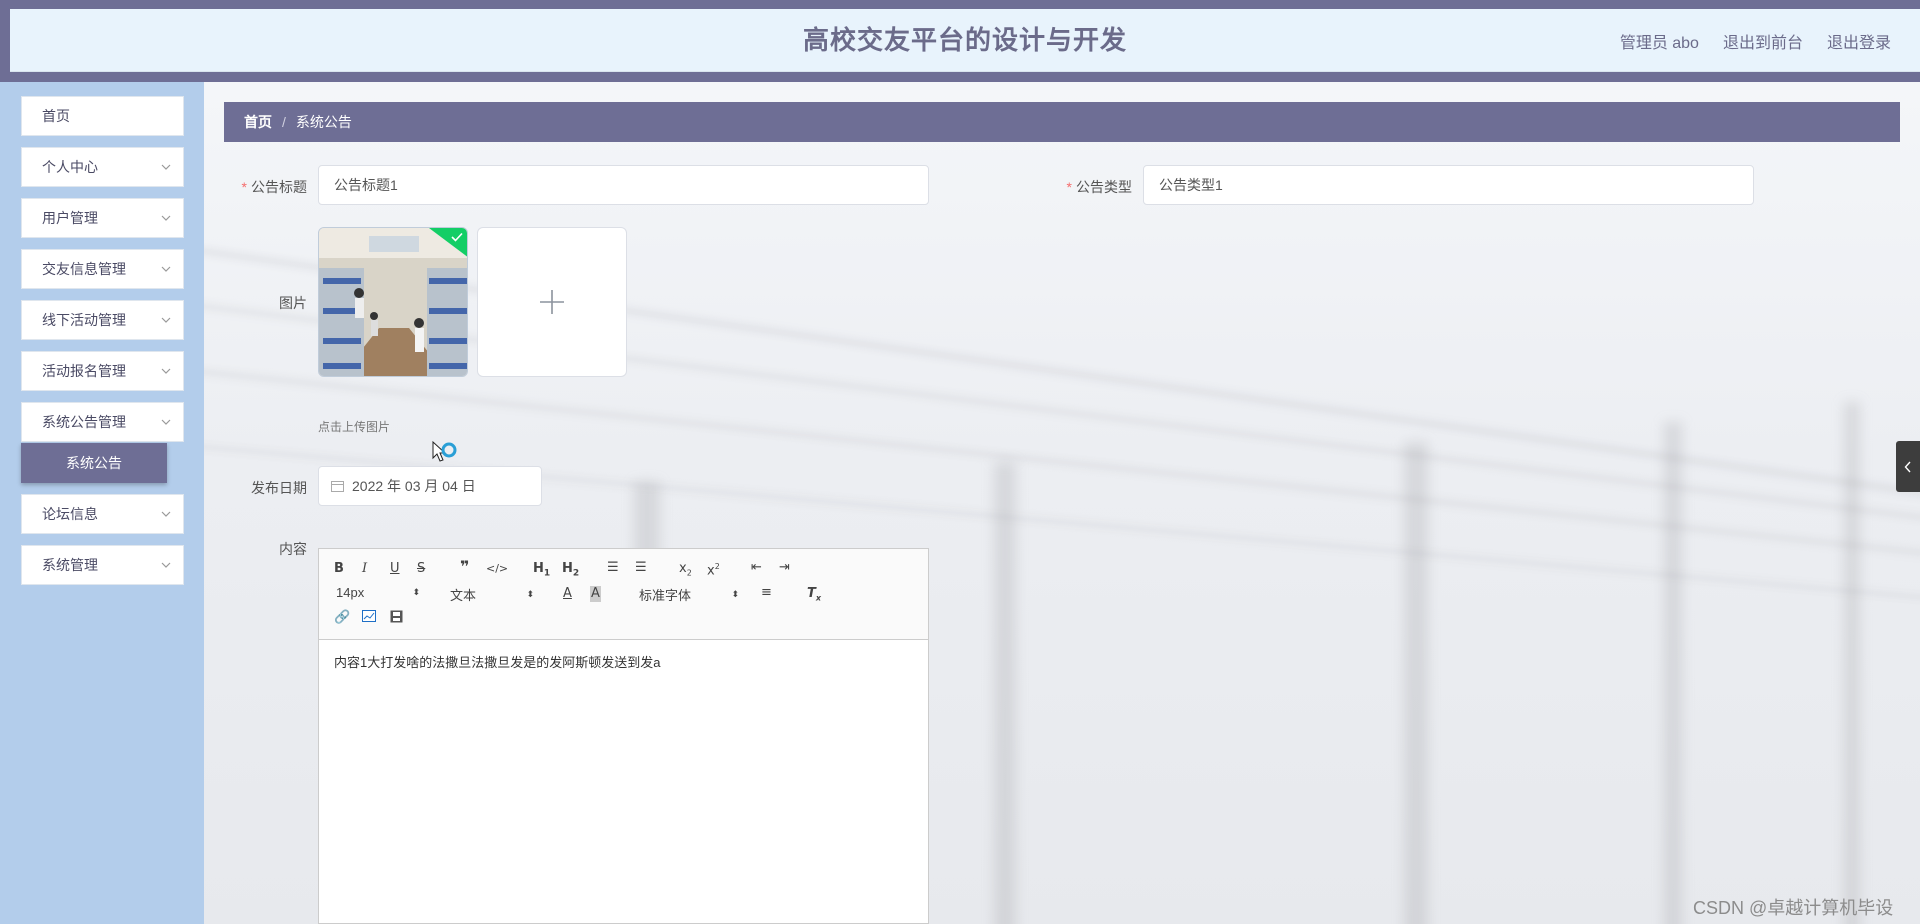  I want to click on header-select-value: 文本, so click(463, 595).